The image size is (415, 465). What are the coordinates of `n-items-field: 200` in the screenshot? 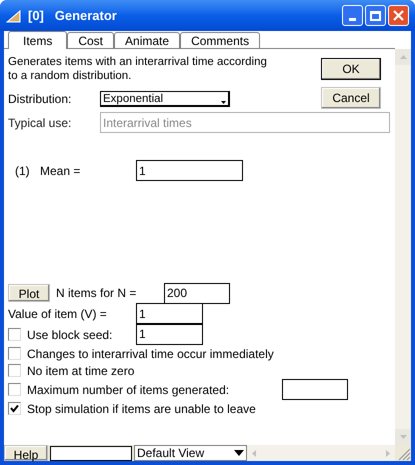 It's located at (197, 293).